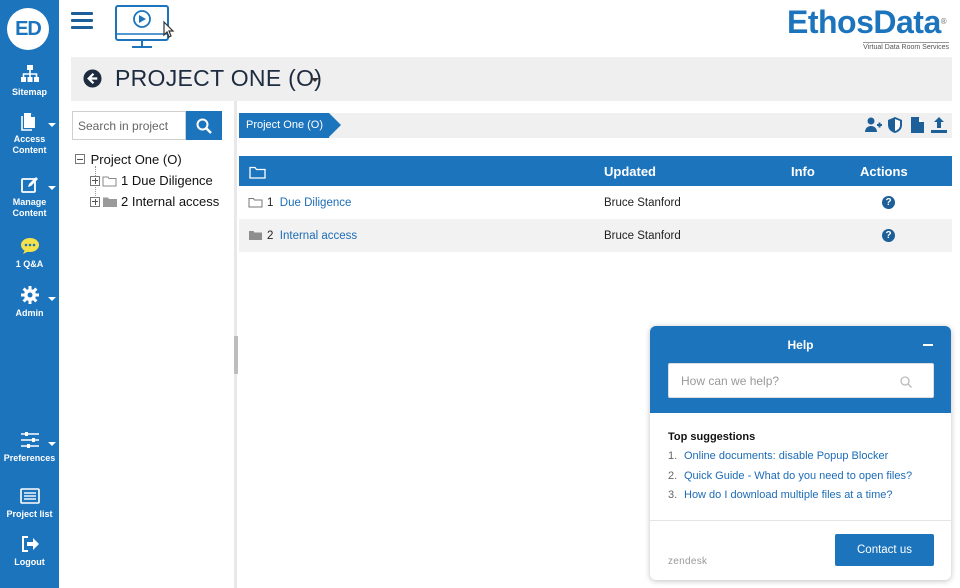 The image size is (960, 588). I want to click on ethosdata-logo: EthosData® Virtual Data Room Services, so click(872, 28).